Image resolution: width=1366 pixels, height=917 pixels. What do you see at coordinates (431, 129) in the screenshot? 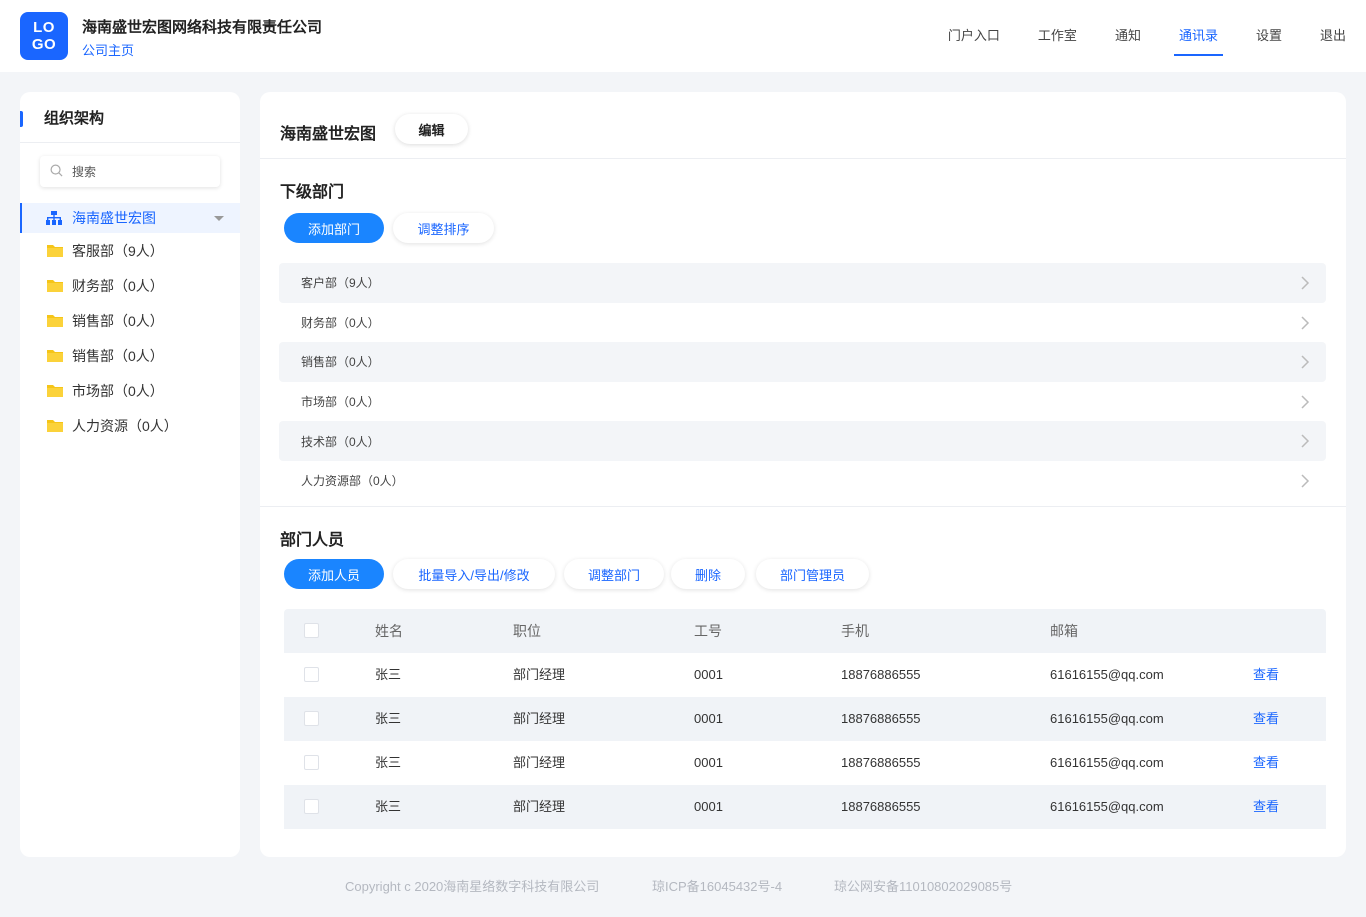
I see `edit-button: 编辑` at bounding box center [431, 129].